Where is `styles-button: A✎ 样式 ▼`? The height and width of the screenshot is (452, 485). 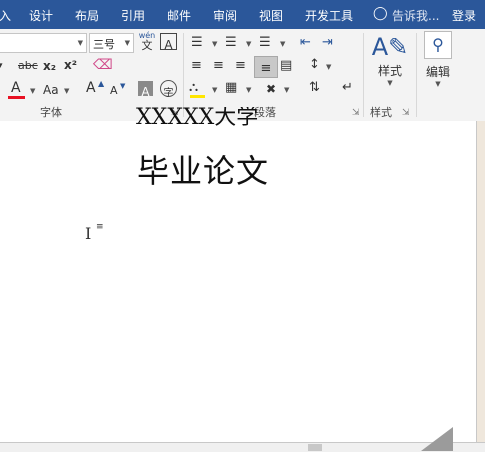
styles-button: A✎ 样式 ▼ is located at coordinates (390, 65).